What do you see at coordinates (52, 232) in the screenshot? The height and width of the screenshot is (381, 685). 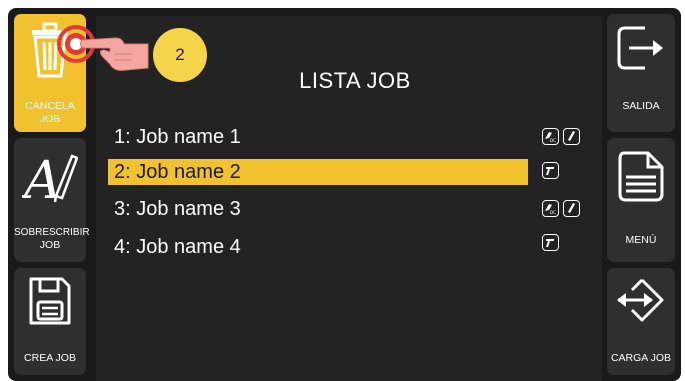 I see `overwrite-job-label-line1: SOBRESCRIBIR` at bounding box center [52, 232].